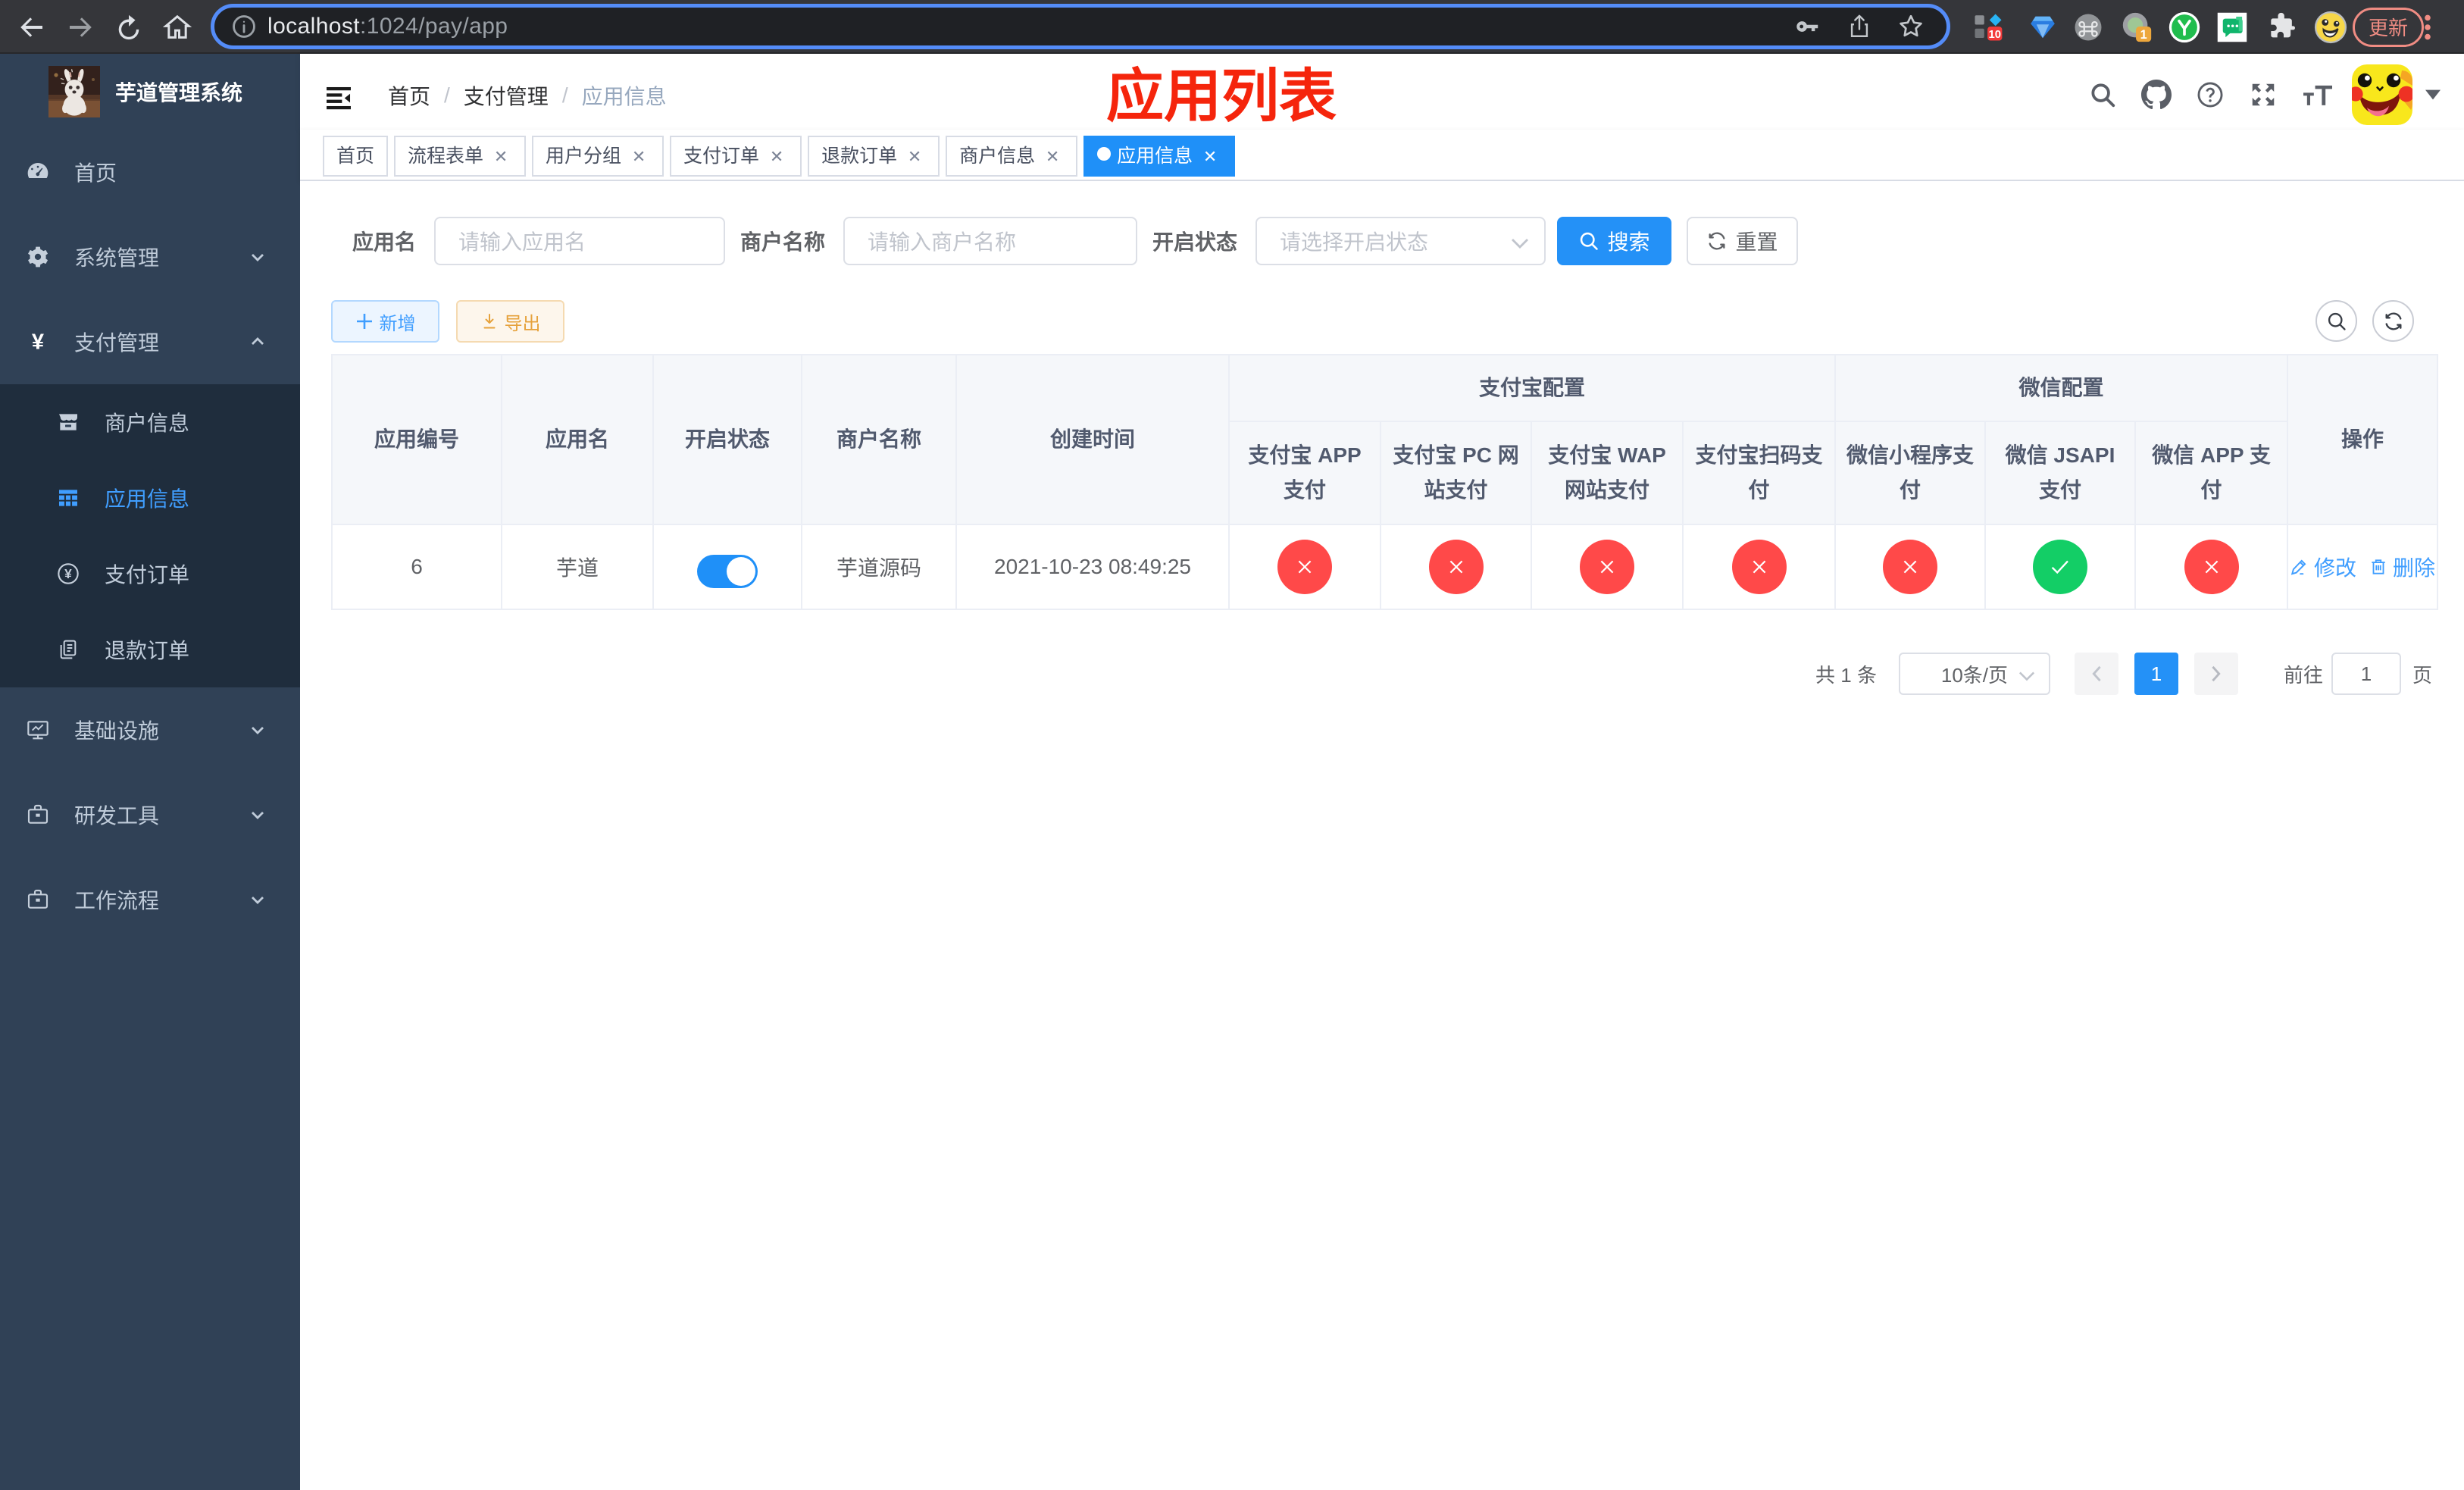  What do you see at coordinates (1994, 35) in the screenshot?
I see `svg-text: 10` at bounding box center [1994, 35].